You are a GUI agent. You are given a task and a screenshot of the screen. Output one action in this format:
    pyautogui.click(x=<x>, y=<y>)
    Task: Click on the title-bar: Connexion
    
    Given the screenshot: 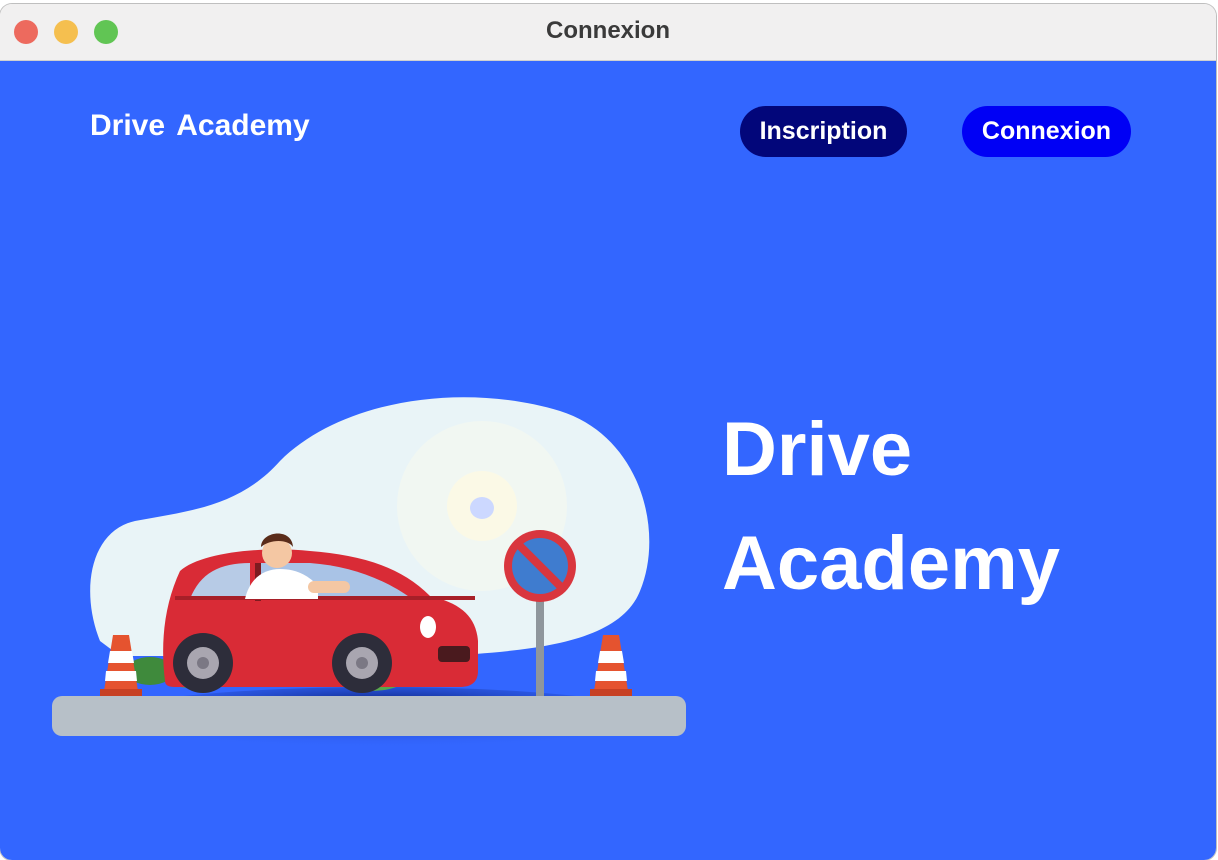 What is the action you would take?
    pyautogui.click(x=608, y=32)
    